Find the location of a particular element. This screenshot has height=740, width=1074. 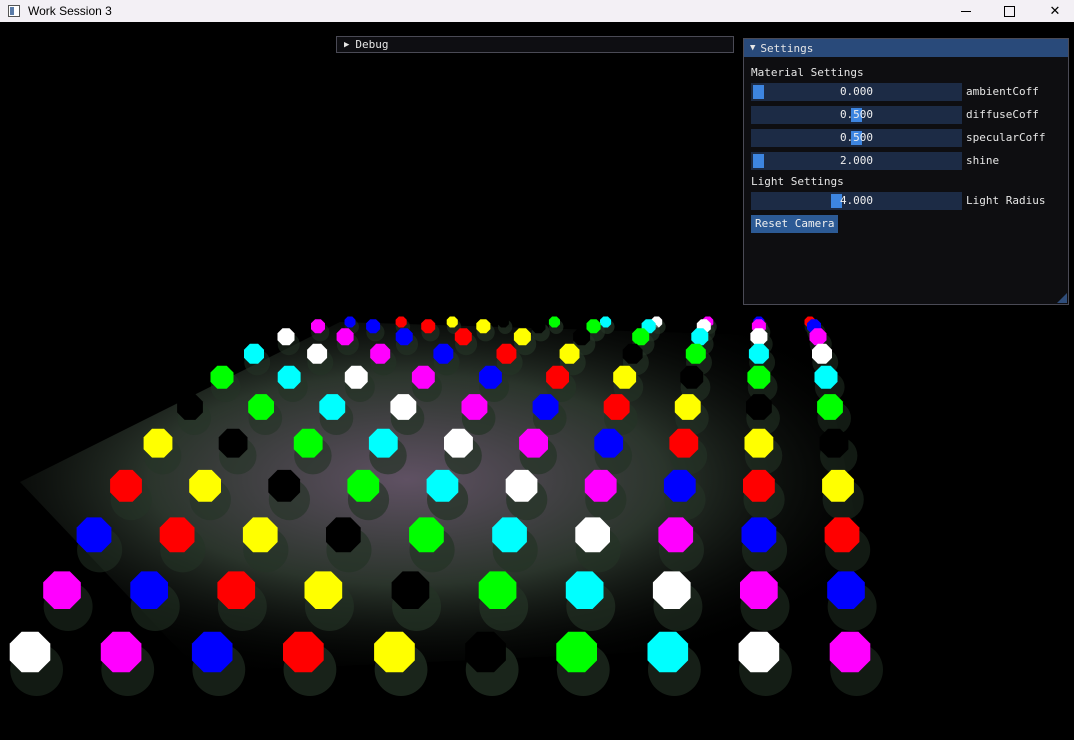

material-settings-heading: Material Settings is located at coordinates (807, 72).